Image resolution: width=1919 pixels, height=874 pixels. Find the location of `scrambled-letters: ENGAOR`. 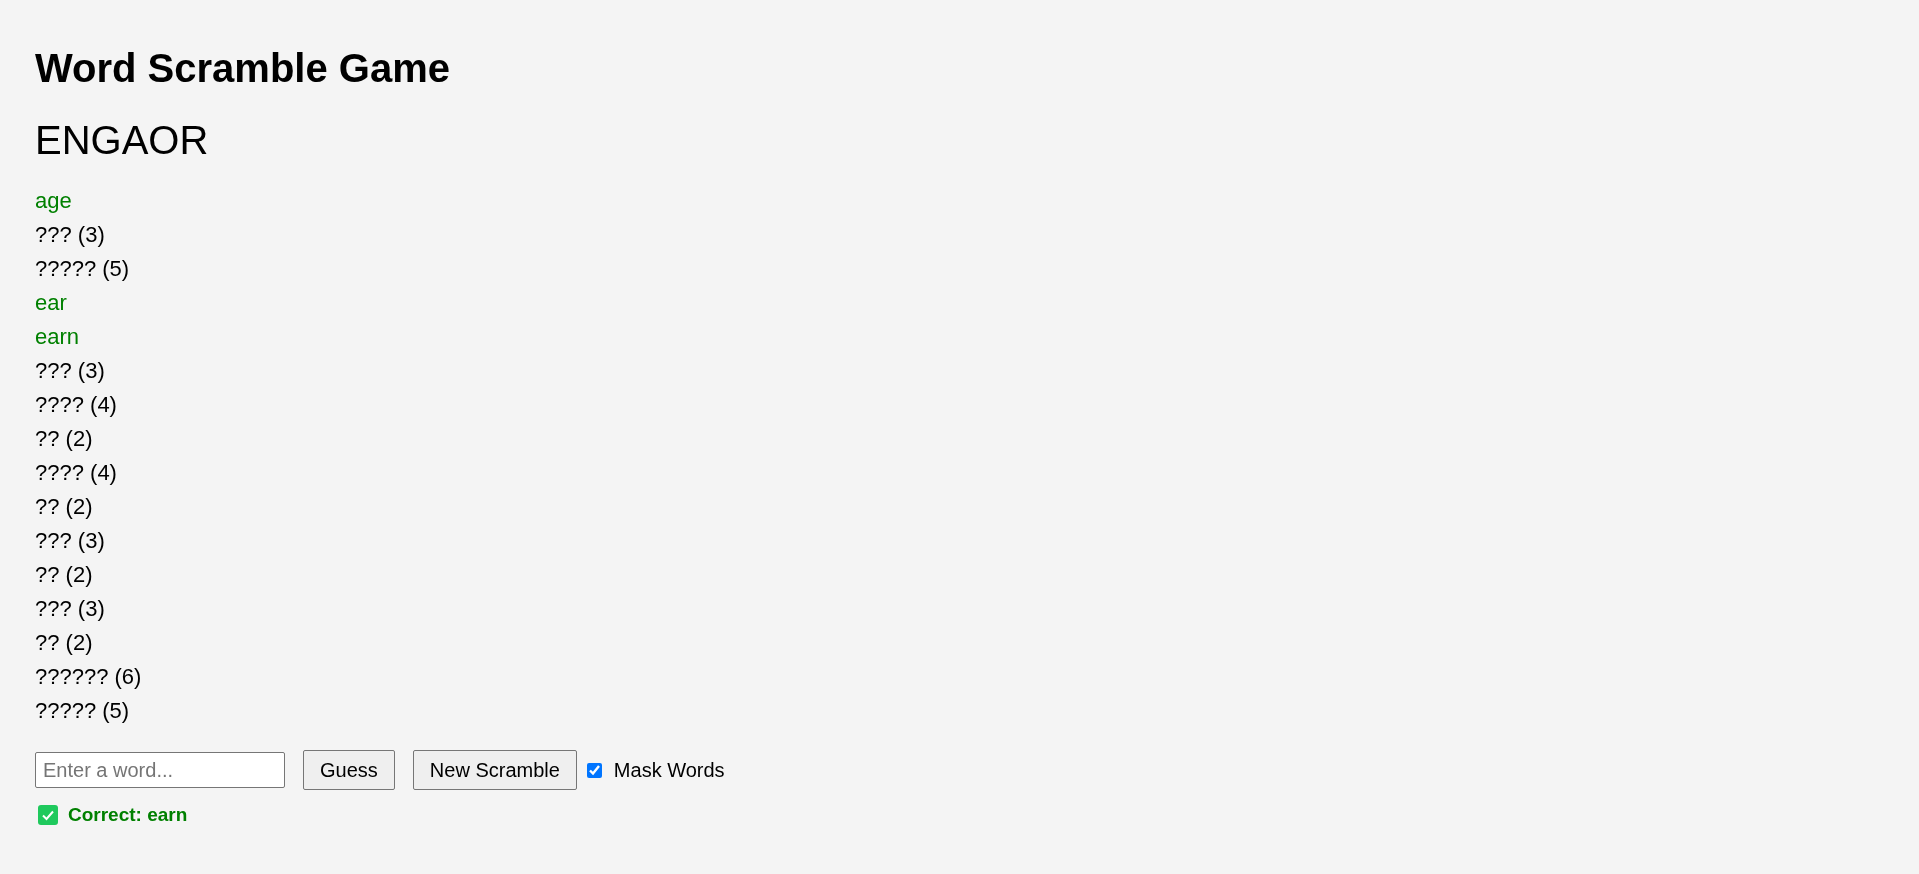

scrambled-letters: ENGAOR is located at coordinates (122, 140).